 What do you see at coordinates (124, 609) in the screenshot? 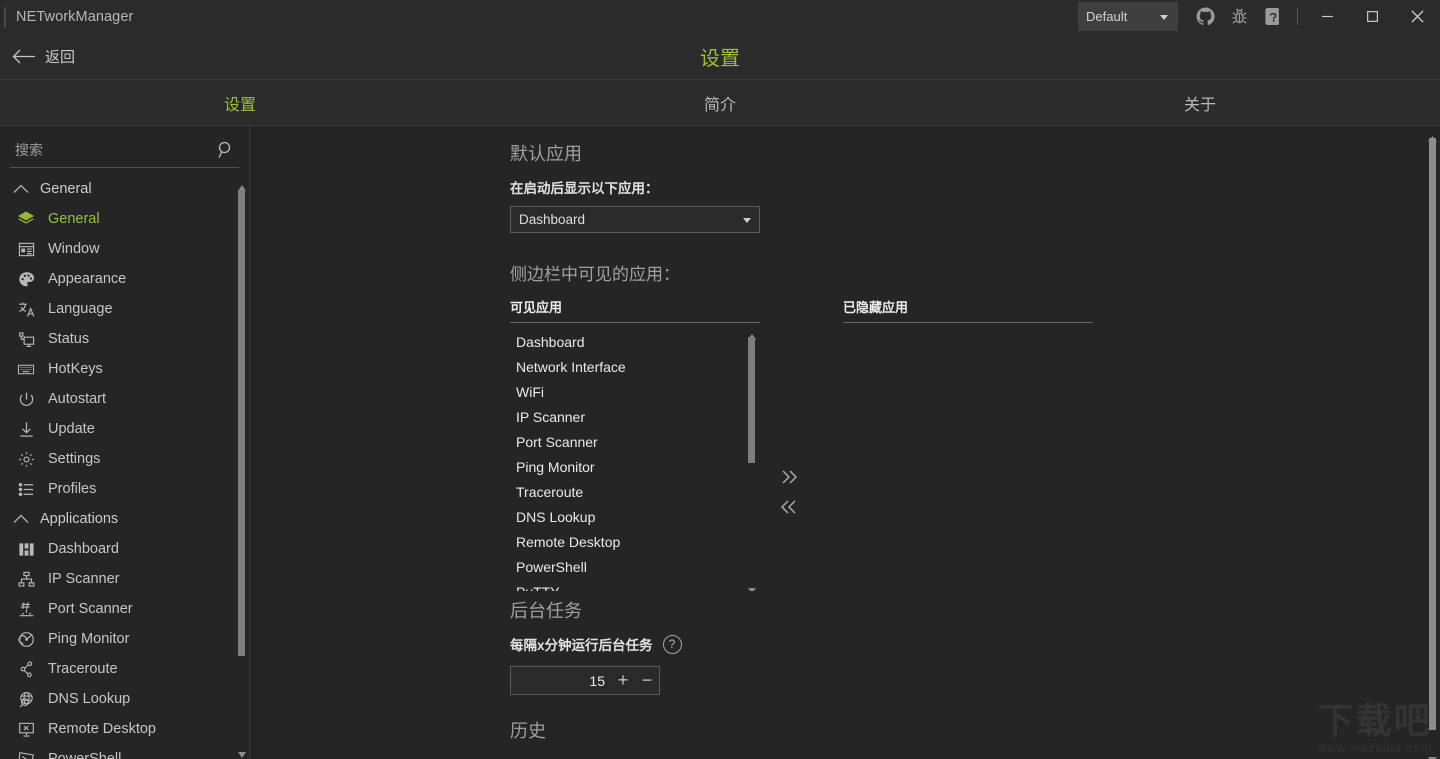
I see `sidebar-item-port-scanner: Port Scanner` at bounding box center [124, 609].